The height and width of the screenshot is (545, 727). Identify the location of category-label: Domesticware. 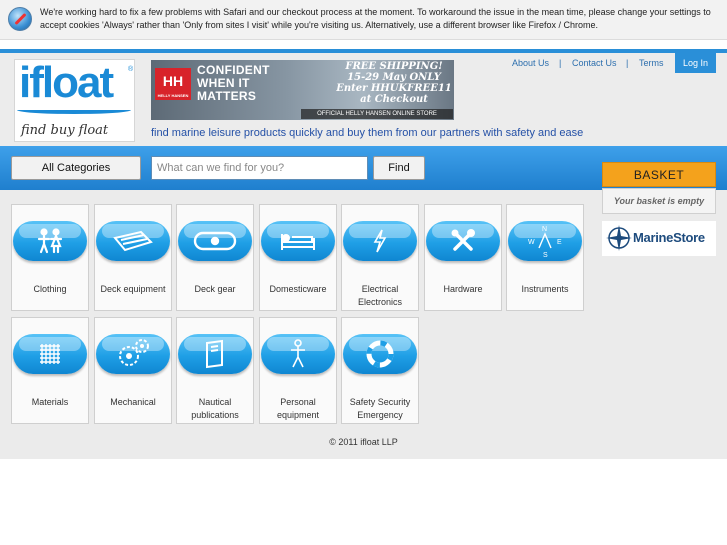
(298, 289).